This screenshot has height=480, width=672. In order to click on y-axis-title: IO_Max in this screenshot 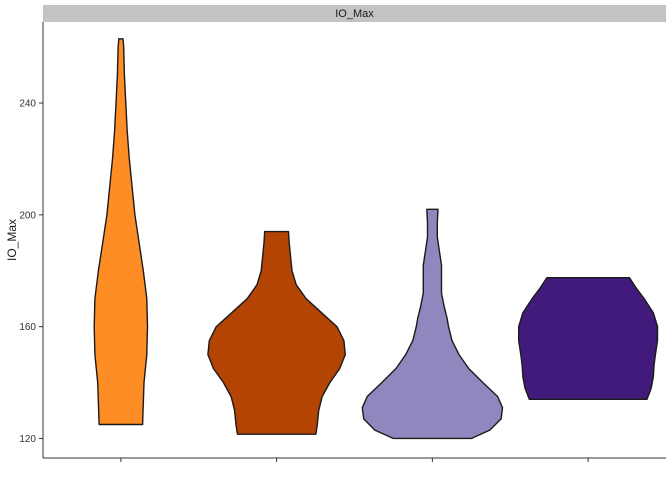, I will do `click(12, 240)`.